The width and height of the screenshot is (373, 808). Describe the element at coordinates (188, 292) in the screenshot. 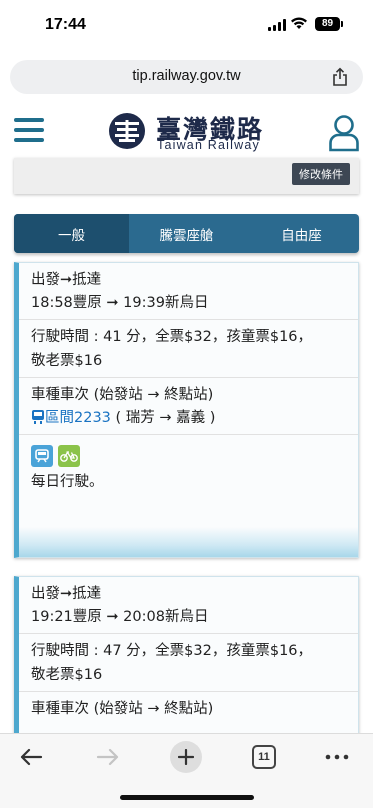

I see `route-row: 出發➞抵達 18:58豐原 ➞ 19:39新烏日` at that location.